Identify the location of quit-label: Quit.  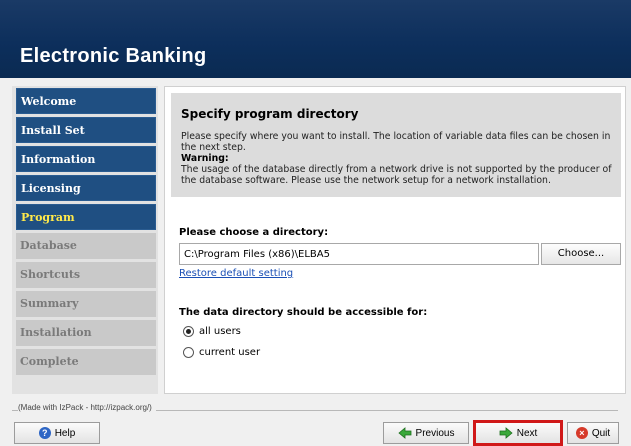
(601, 433).